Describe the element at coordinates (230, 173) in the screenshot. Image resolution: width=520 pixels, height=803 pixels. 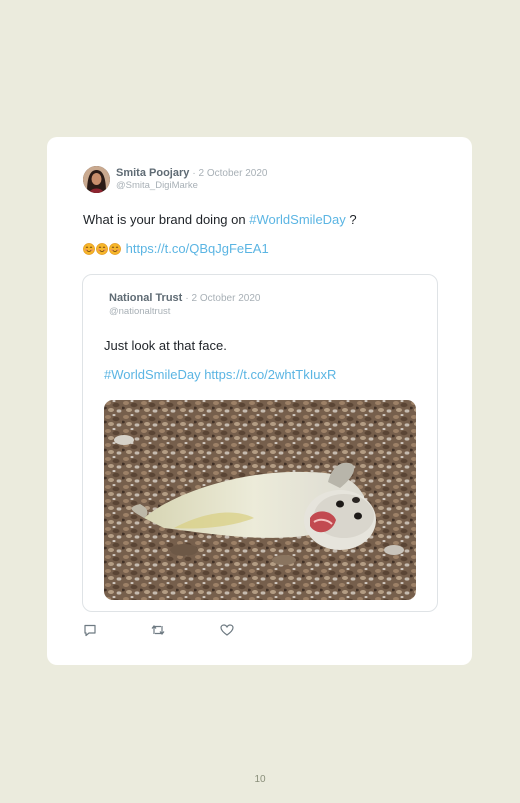
I see `tweet-date: · 2 October 2020` at that location.